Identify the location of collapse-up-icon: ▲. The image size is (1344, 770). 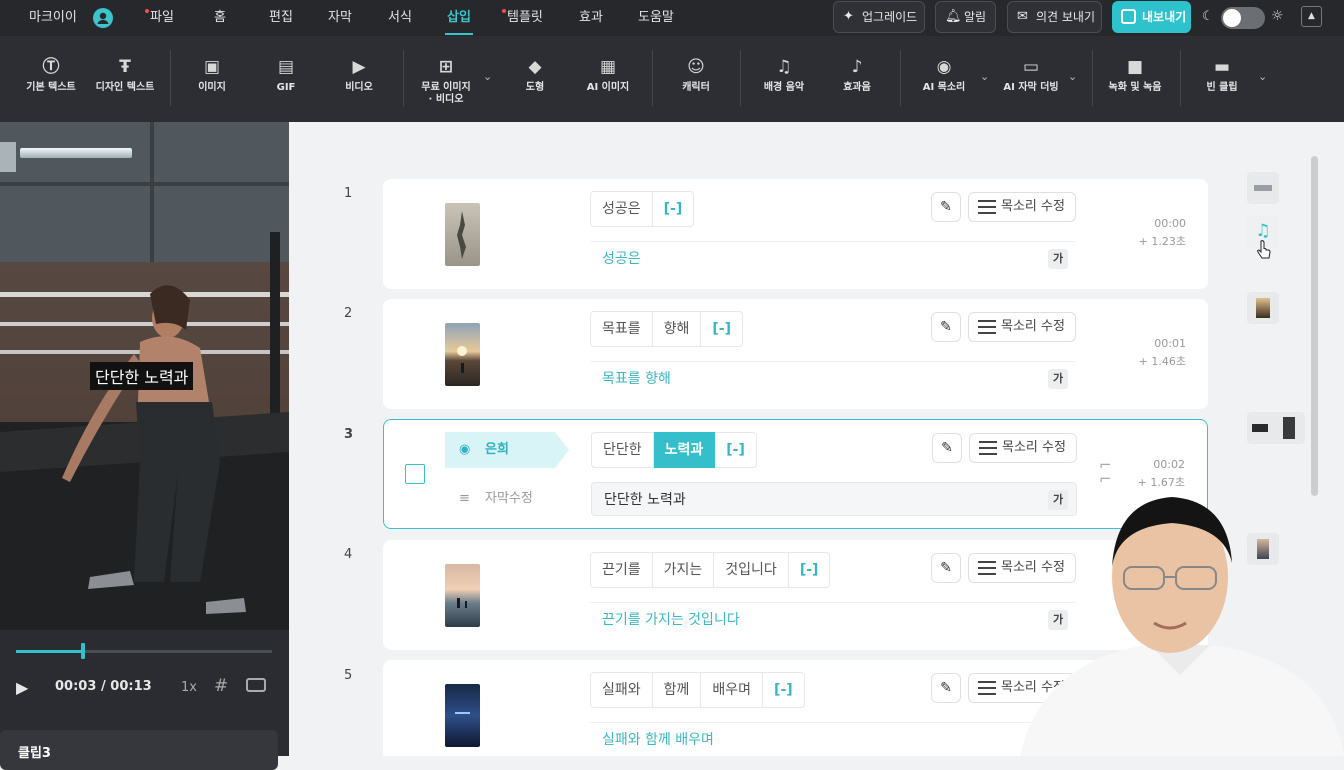
(1311, 16).